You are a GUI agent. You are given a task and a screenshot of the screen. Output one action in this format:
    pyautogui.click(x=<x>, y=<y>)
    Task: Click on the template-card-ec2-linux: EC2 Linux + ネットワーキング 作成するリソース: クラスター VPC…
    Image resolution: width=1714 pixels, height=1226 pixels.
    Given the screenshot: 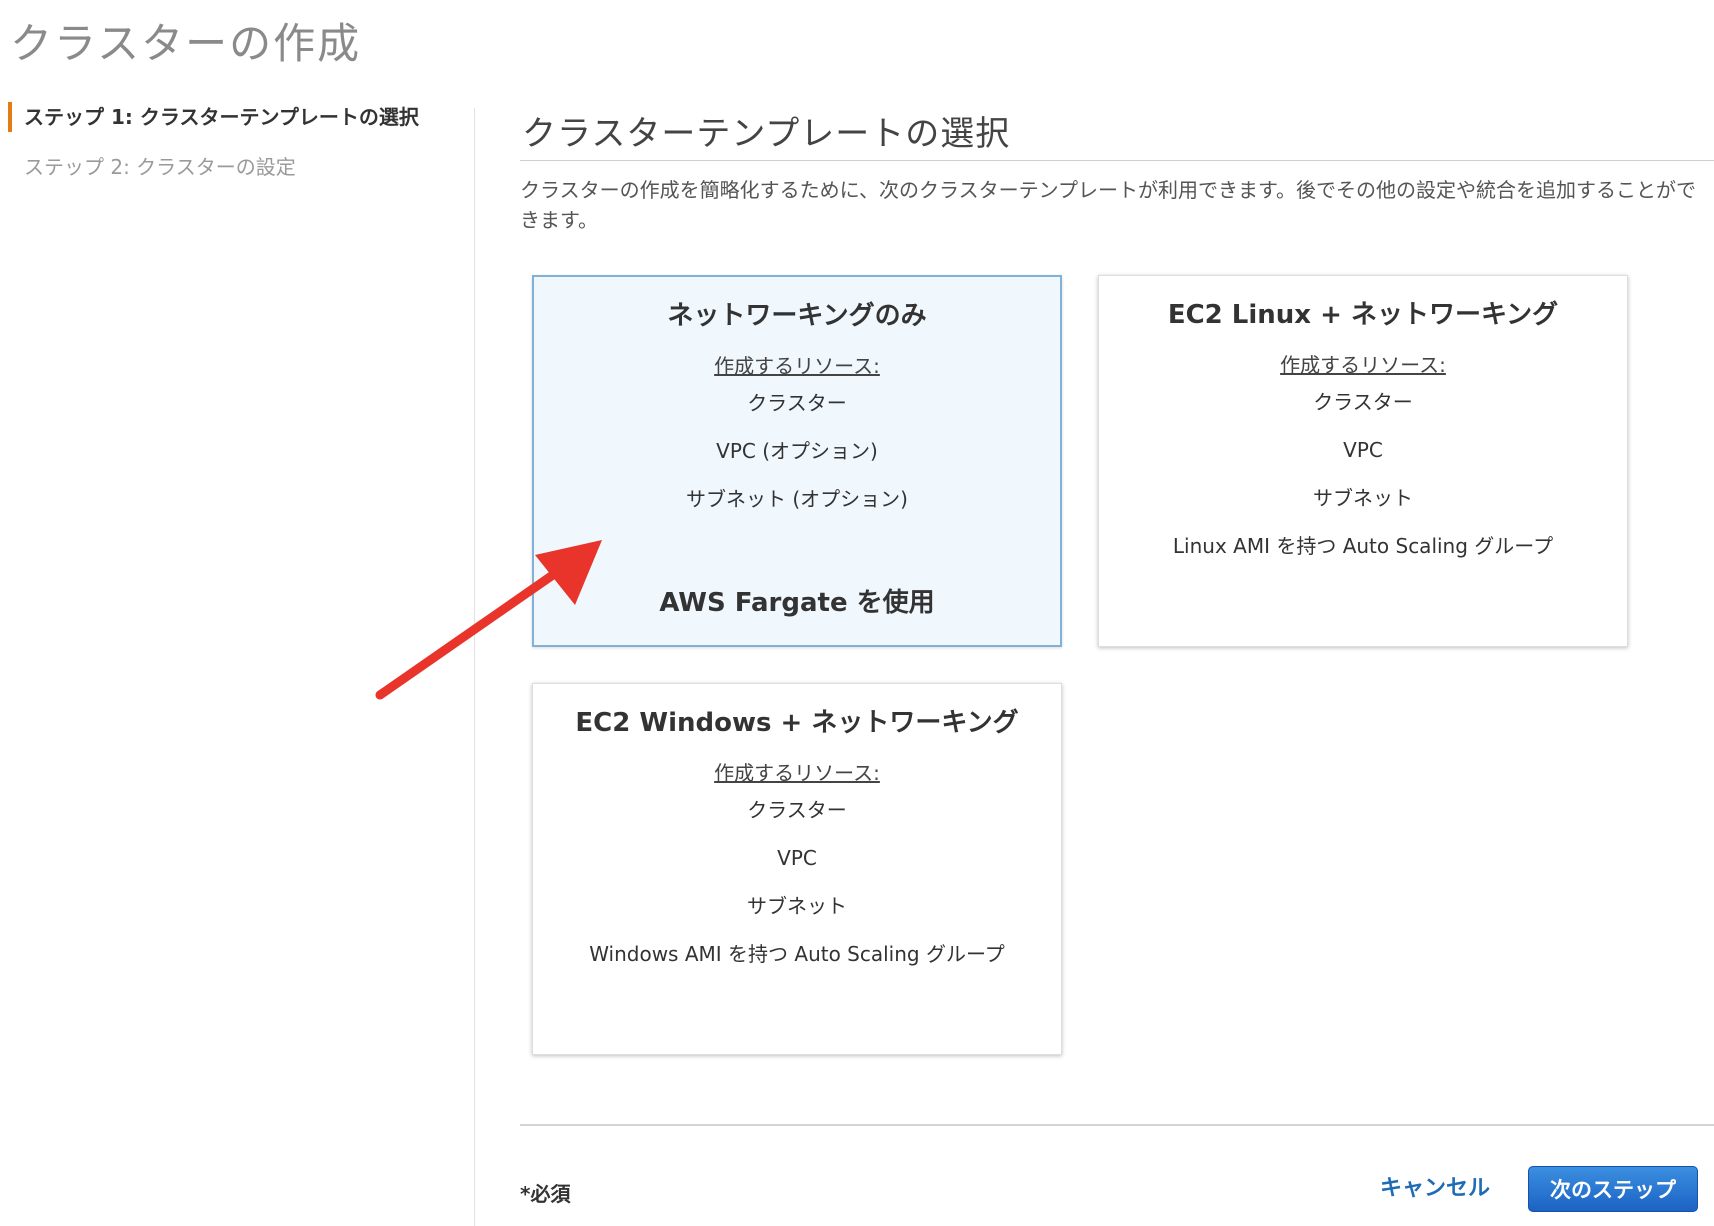 What is the action you would take?
    pyautogui.click(x=1363, y=461)
    